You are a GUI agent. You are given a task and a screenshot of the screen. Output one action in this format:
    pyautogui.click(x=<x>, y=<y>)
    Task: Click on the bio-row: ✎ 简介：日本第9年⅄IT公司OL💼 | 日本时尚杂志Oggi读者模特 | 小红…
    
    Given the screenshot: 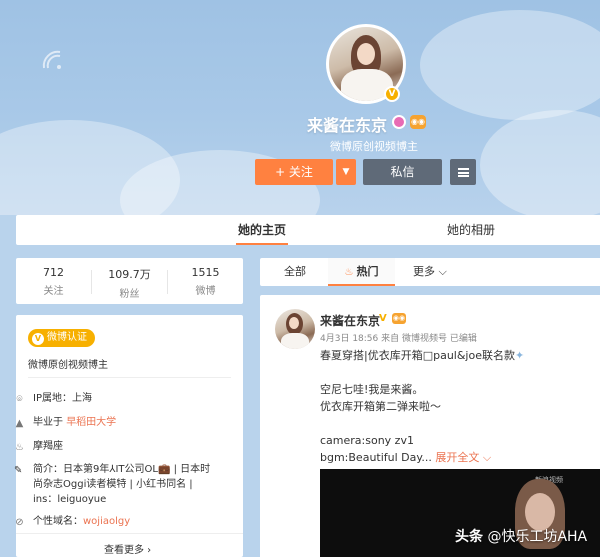 What is the action you would take?
    pyautogui.click(x=116, y=484)
    